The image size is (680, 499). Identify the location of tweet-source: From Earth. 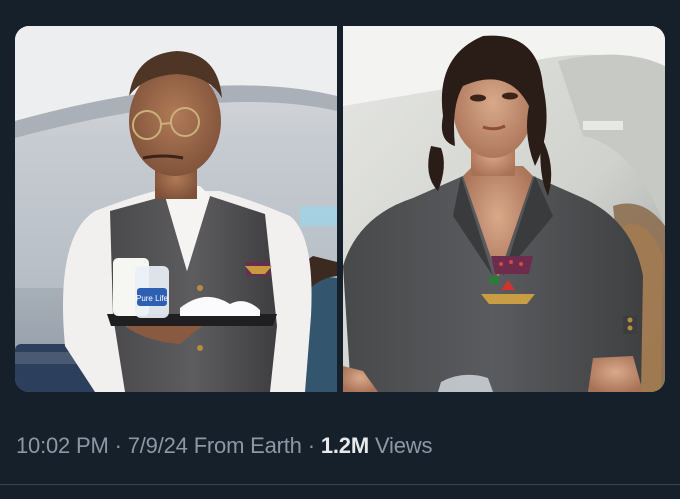
(247, 445).